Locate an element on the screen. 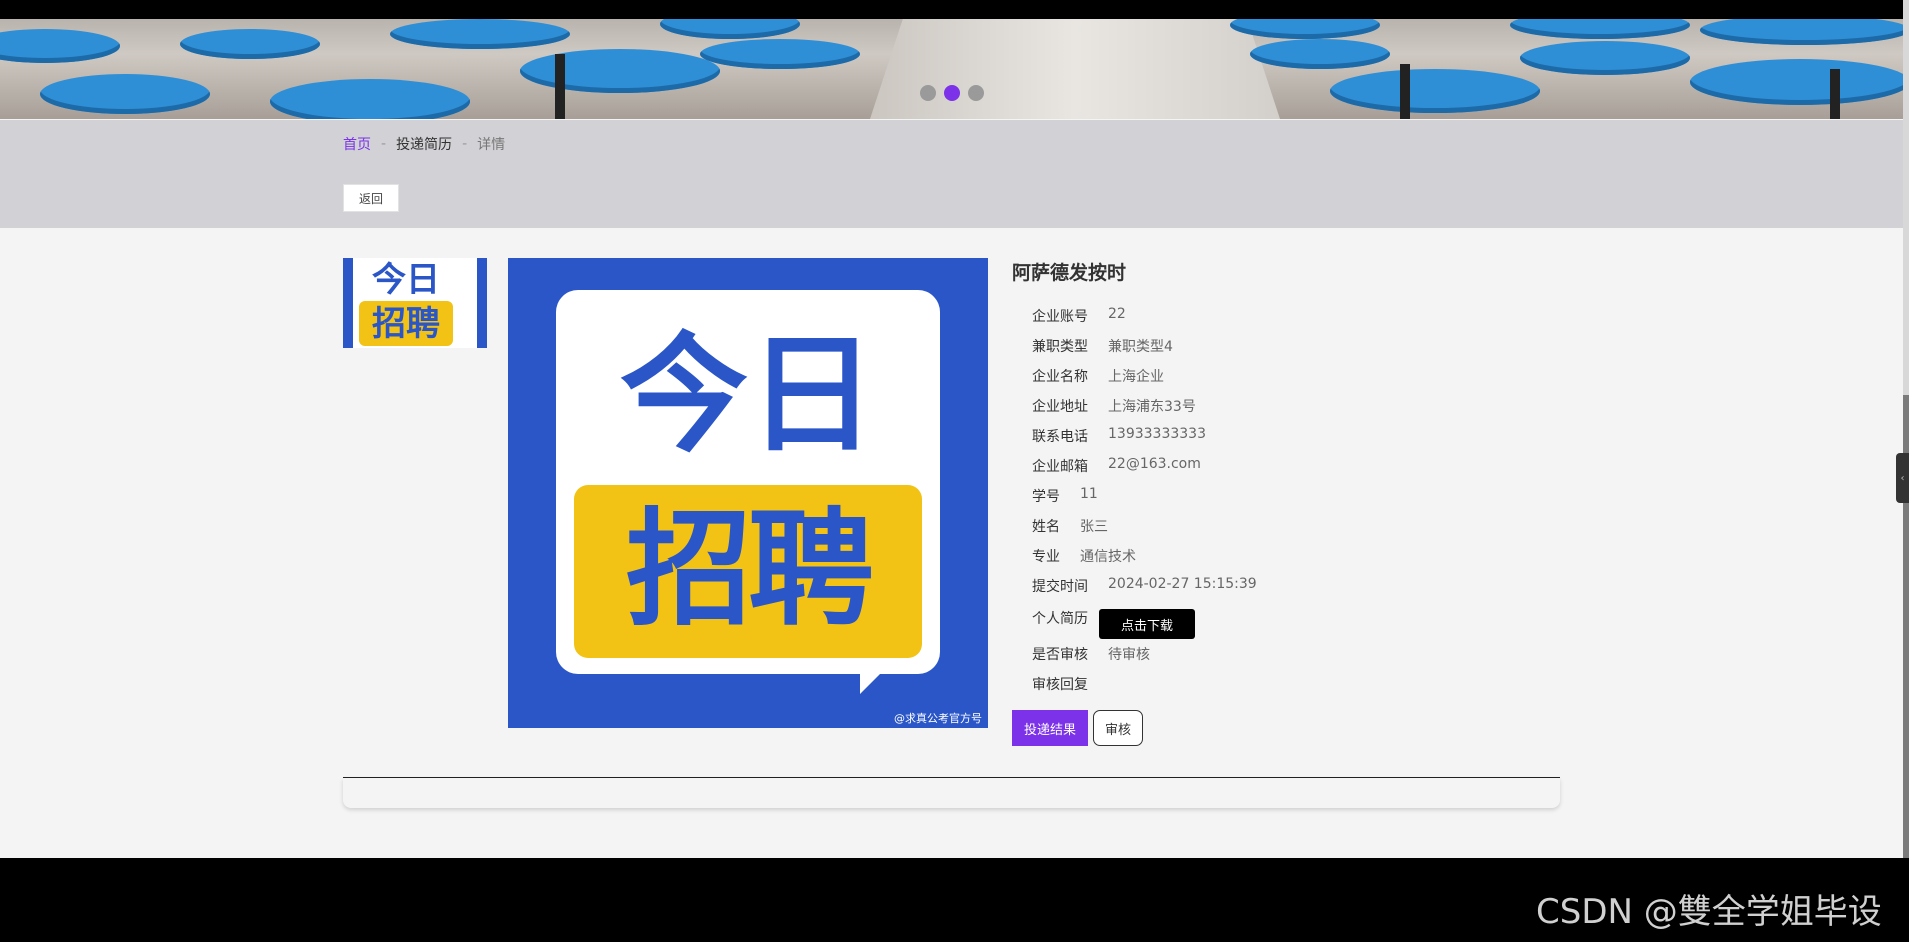  field-label: 审核回复 is located at coordinates (1060, 685).